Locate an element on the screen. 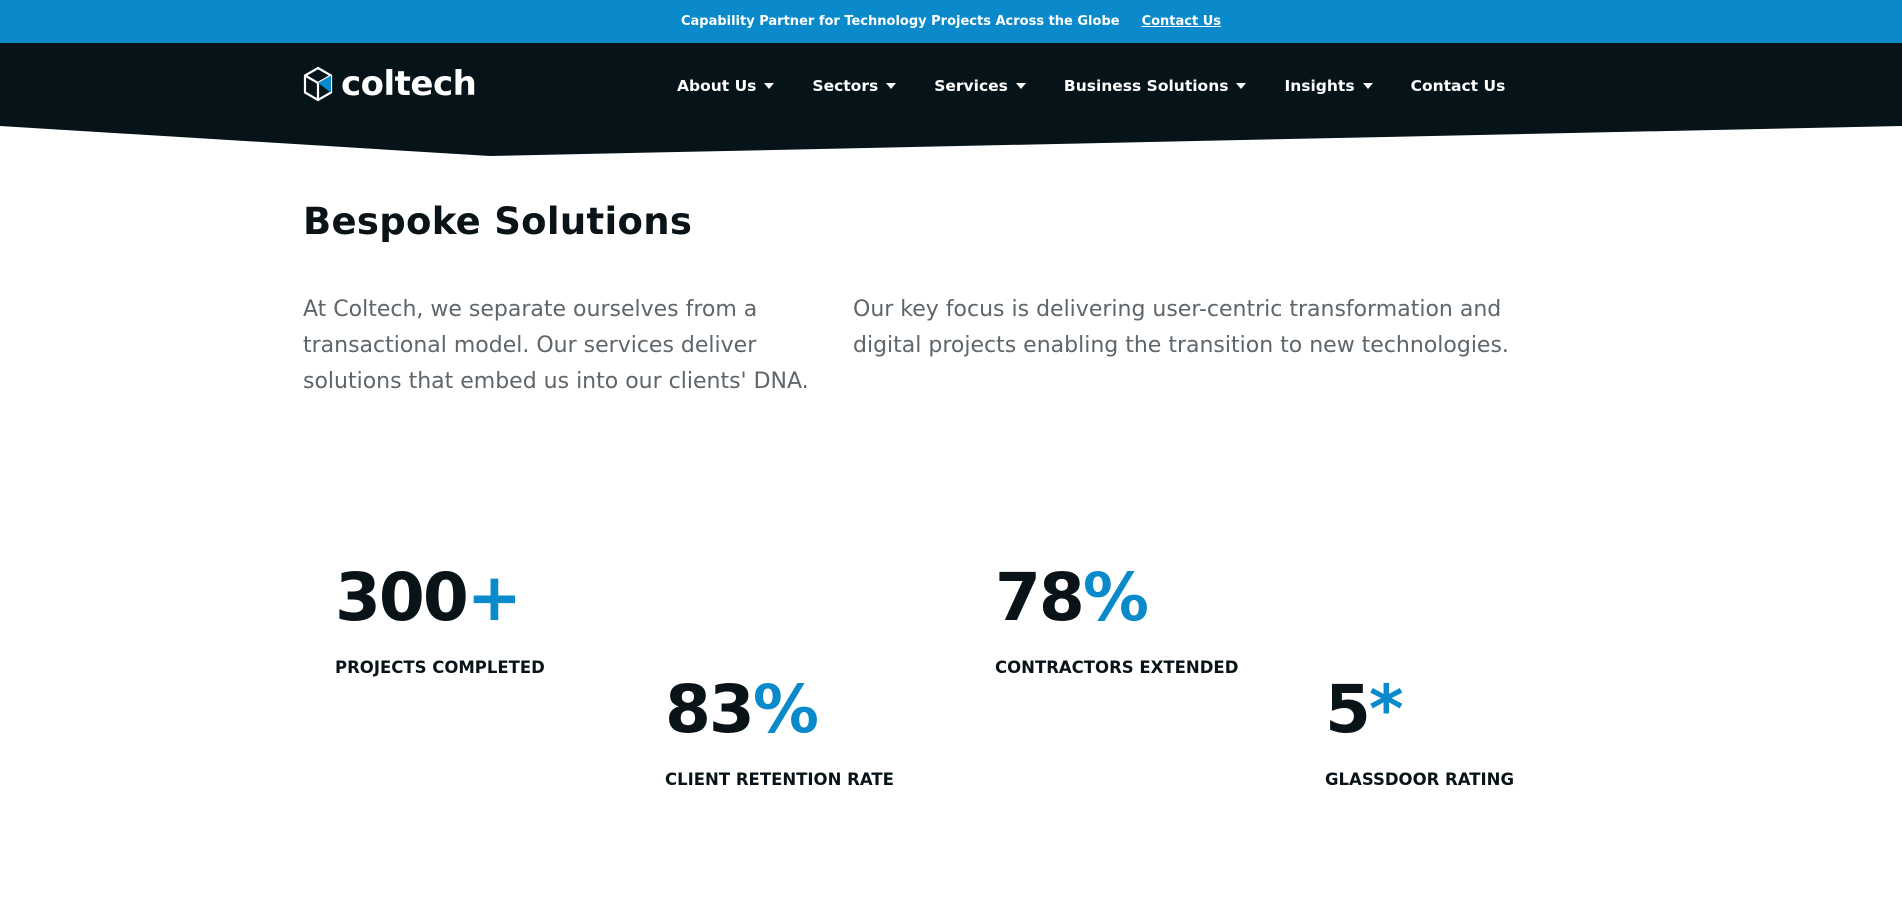 Image resolution: width=1902 pixels, height=918 pixels. stat-client-retention-rate: 83% CLIENT RETENTION RATE is located at coordinates (779, 732).